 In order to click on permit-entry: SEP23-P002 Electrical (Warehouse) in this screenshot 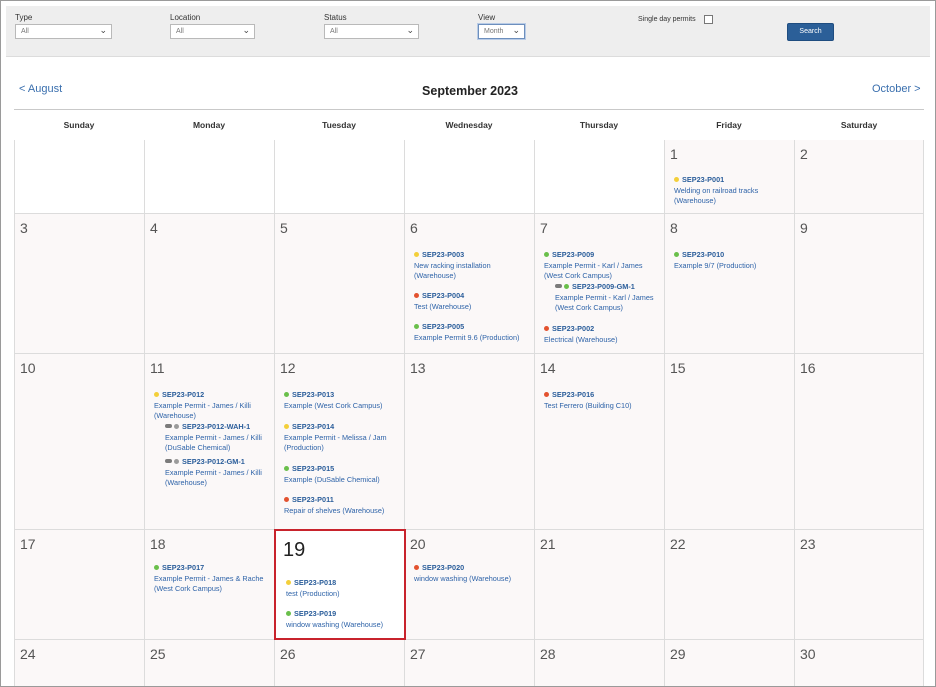, I will do `click(599, 334)`.